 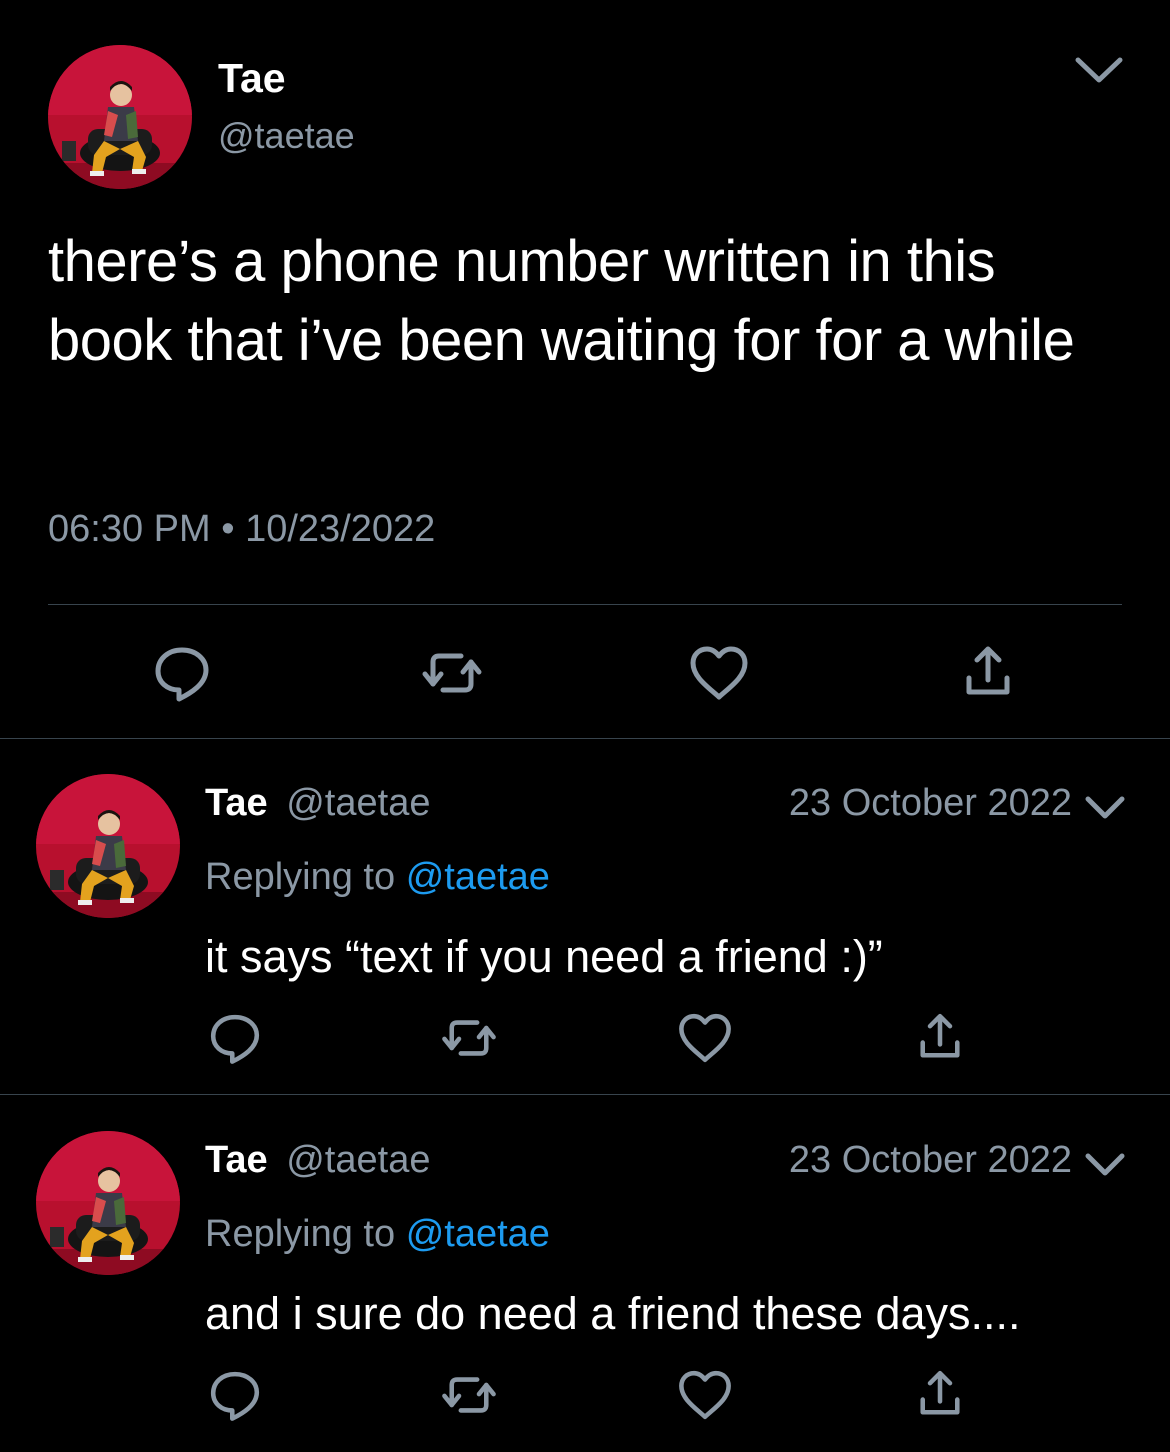 What do you see at coordinates (129, 529) in the screenshot?
I see `tweet-time: 06:30 PM` at bounding box center [129, 529].